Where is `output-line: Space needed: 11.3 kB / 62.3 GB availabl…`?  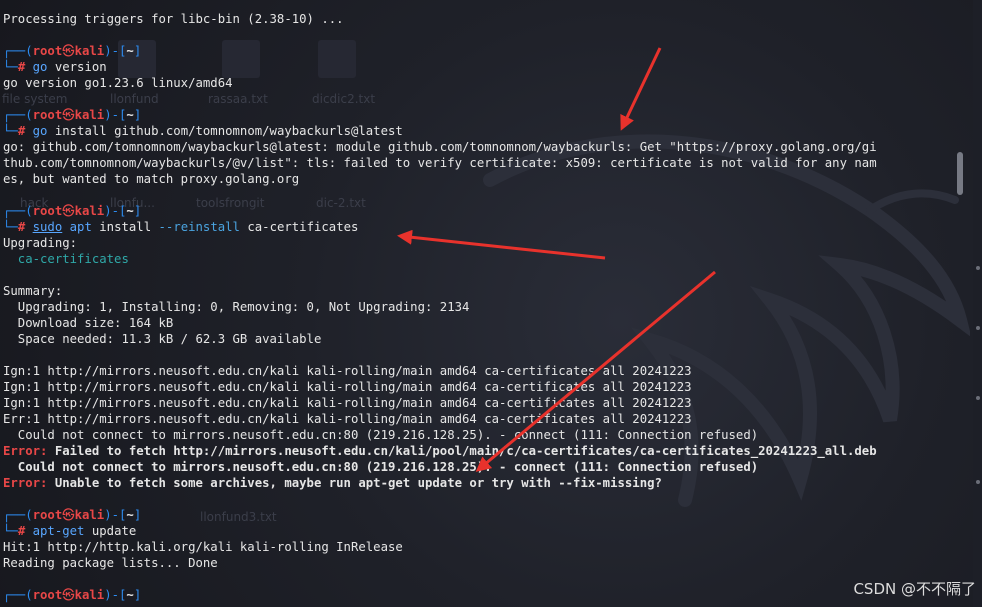
output-line: Space needed: 11.3 kB / 62.3 GB availabl… is located at coordinates (162, 339).